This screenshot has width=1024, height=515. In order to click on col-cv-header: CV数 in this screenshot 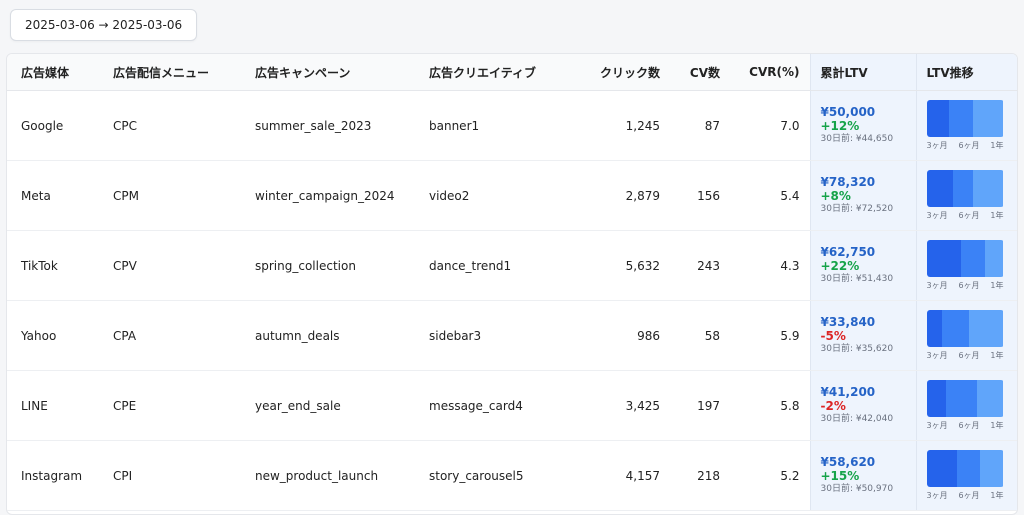, I will do `click(700, 72)`.